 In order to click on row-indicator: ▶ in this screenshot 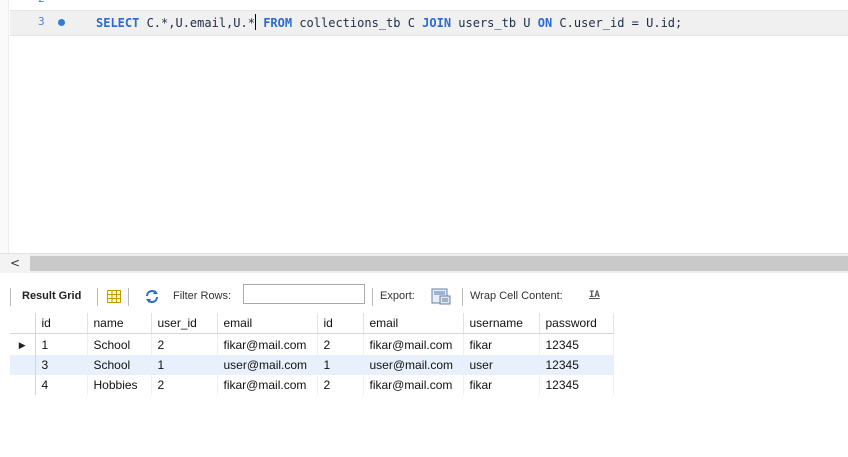, I will do `click(23, 344)`.